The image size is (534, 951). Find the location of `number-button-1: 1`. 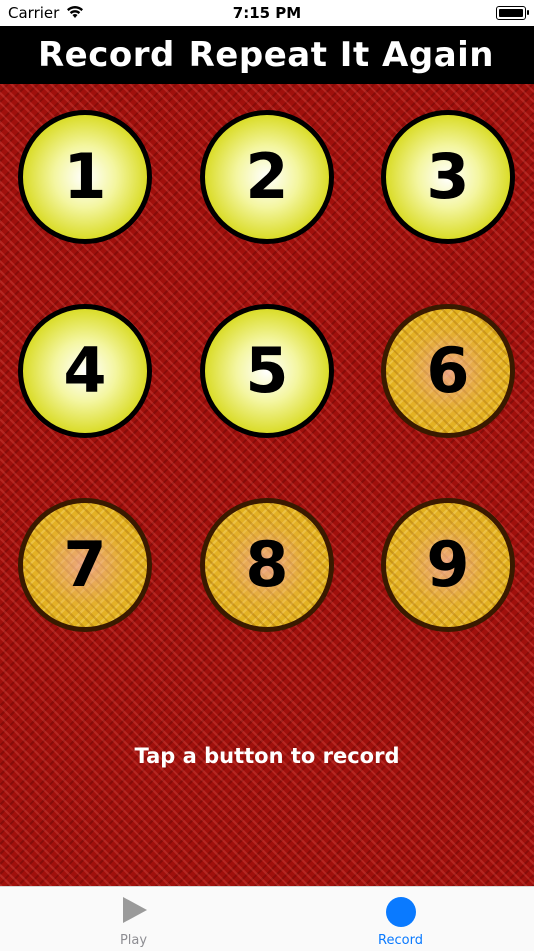

number-button-1: 1 is located at coordinates (85, 177).